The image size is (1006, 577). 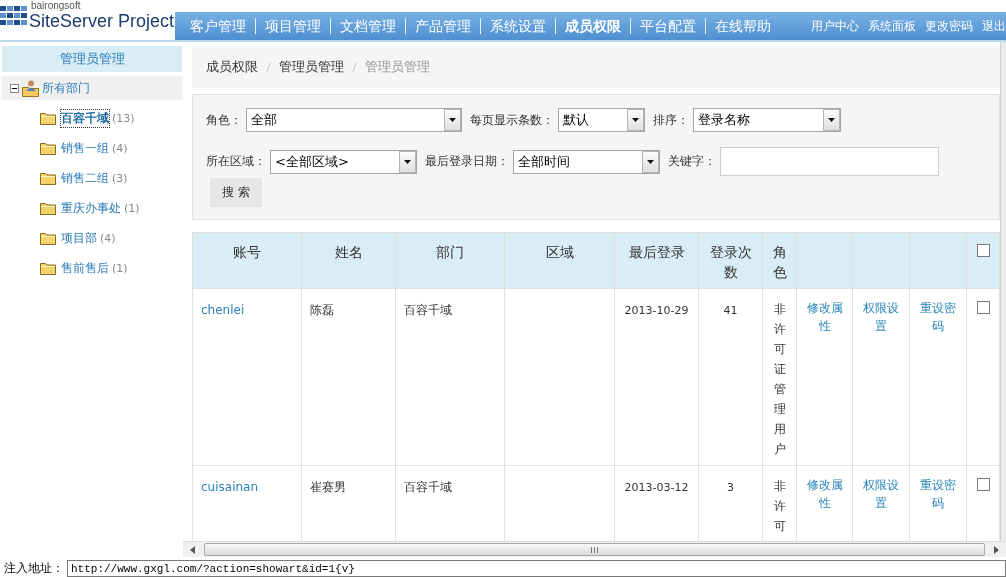 What do you see at coordinates (938, 317) in the screenshot?
I see `action-link: 重设密码` at bounding box center [938, 317].